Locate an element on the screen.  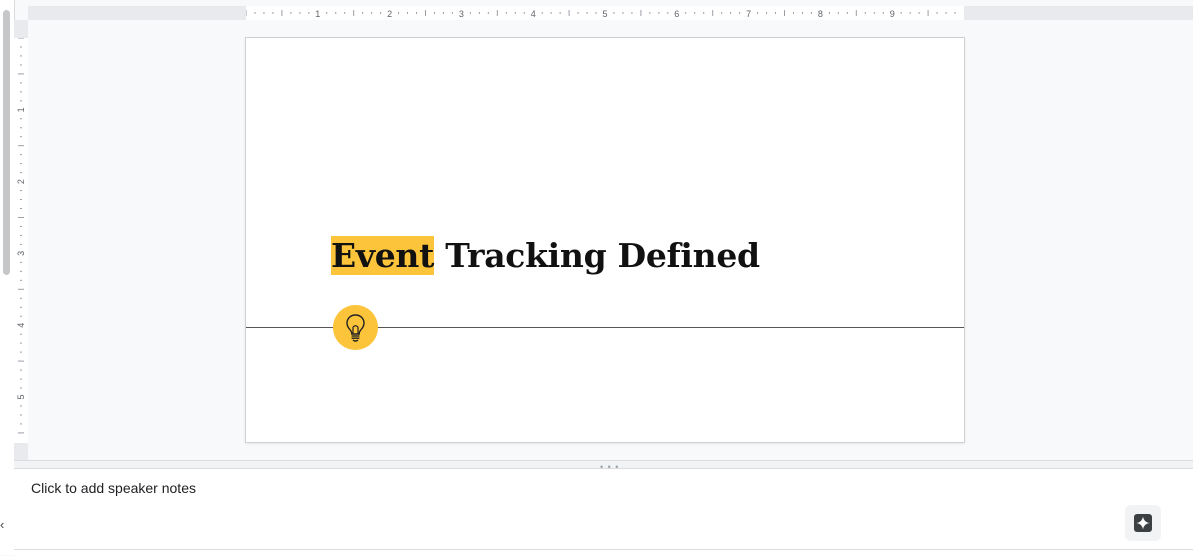
title-text: Tracking Defined is located at coordinates (597, 255).